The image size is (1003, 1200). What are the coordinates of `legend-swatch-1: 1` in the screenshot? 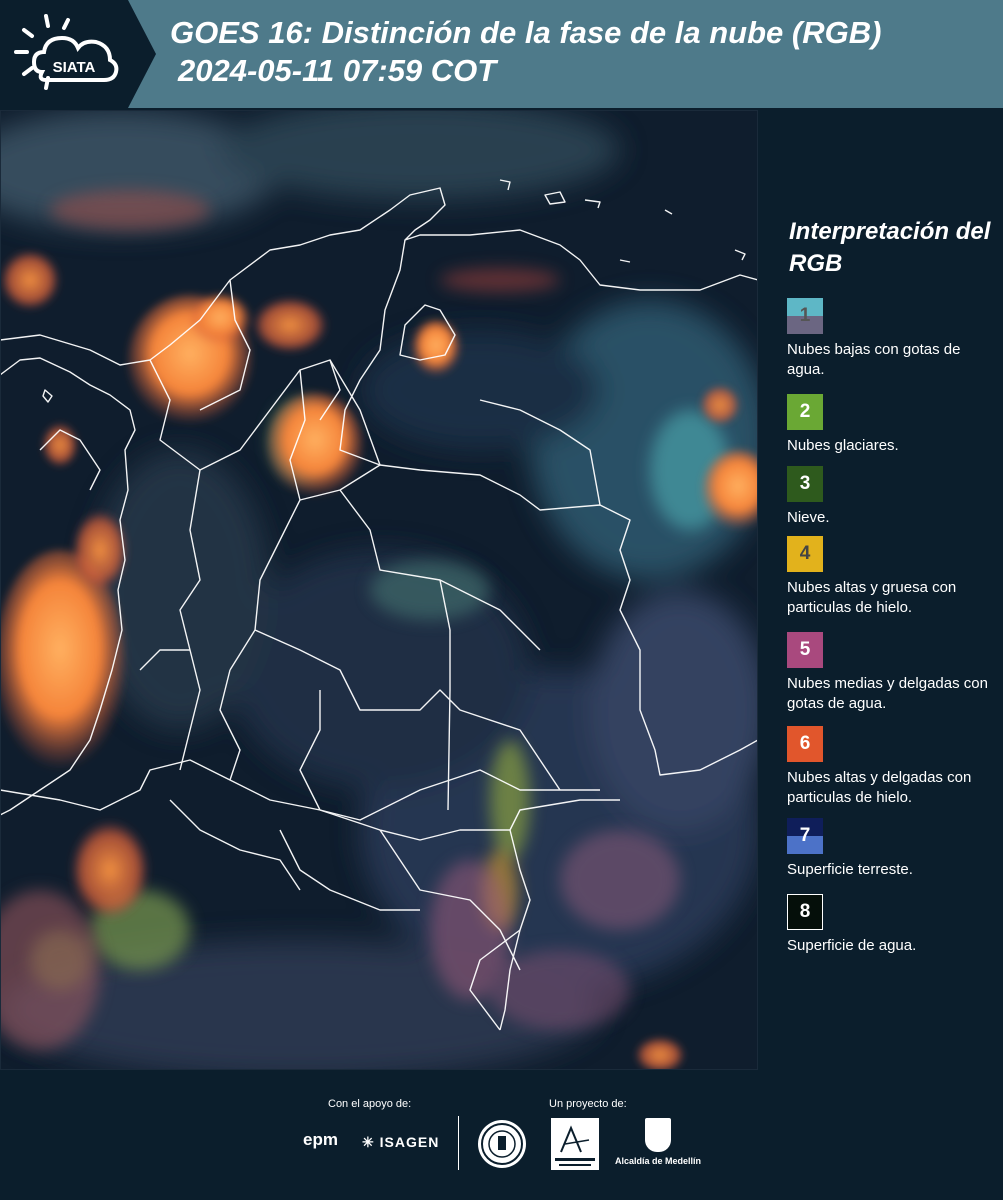 It's located at (805, 316).